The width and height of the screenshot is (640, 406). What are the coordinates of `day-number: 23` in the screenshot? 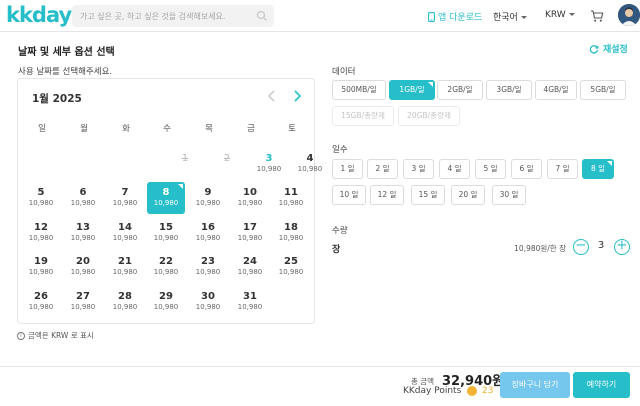 It's located at (208, 261).